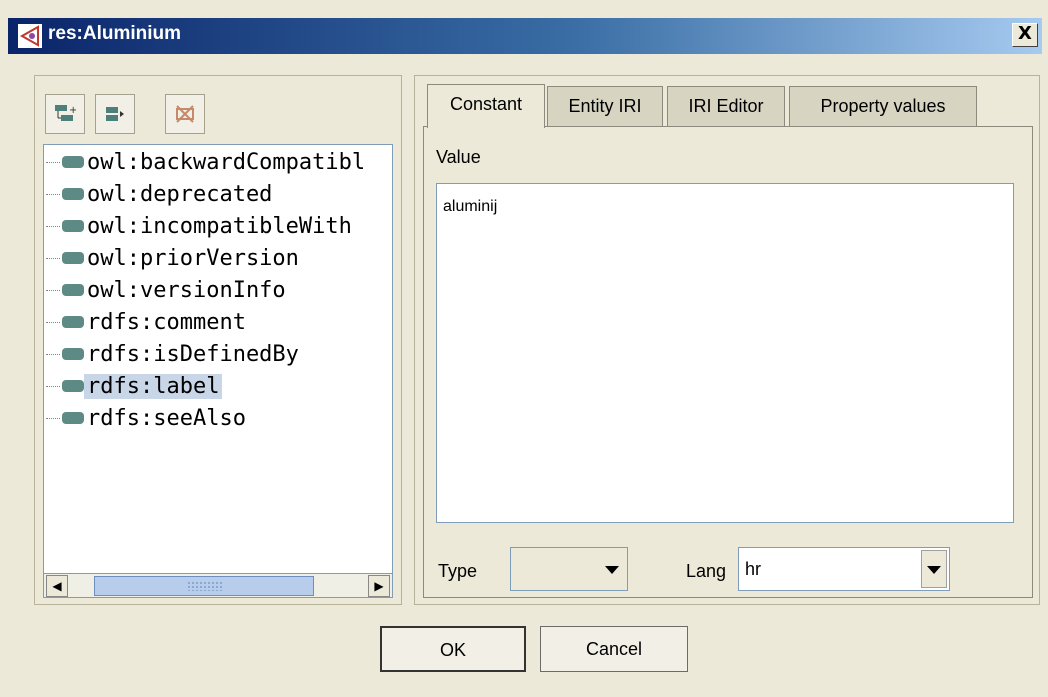  What do you see at coordinates (525, 36) in the screenshot?
I see `title-bar: res:Aluminium` at bounding box center [525, 36].